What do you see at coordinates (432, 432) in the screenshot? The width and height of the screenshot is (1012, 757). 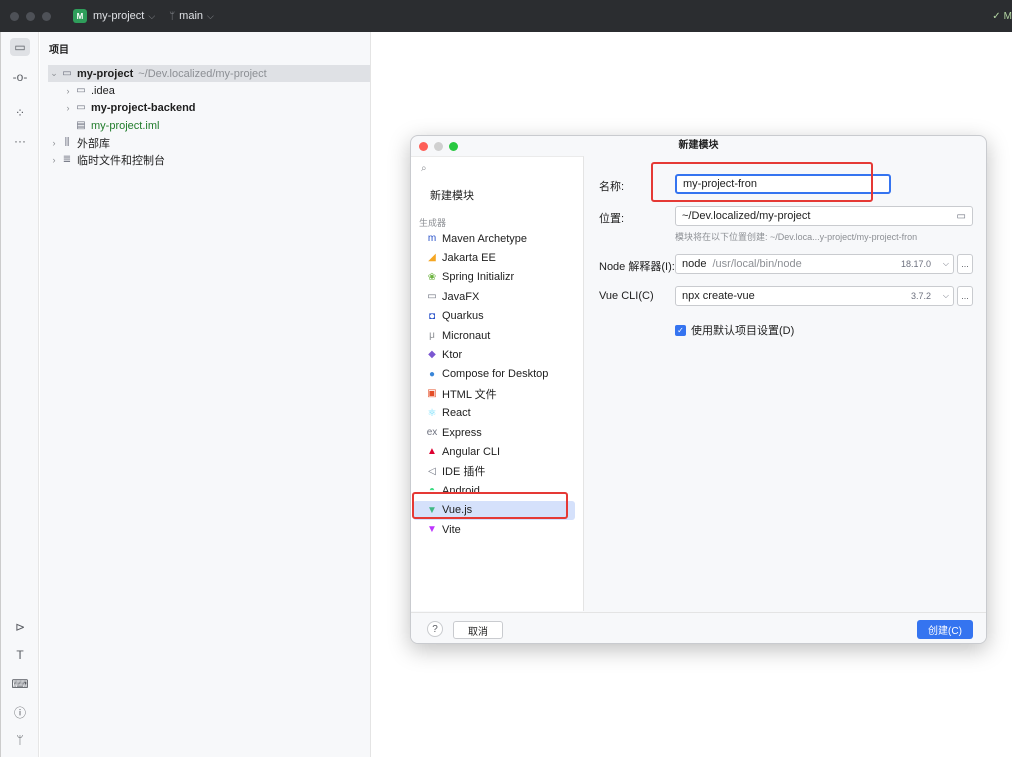 I see `express-icon: ex` at bounding box center [432, 432].